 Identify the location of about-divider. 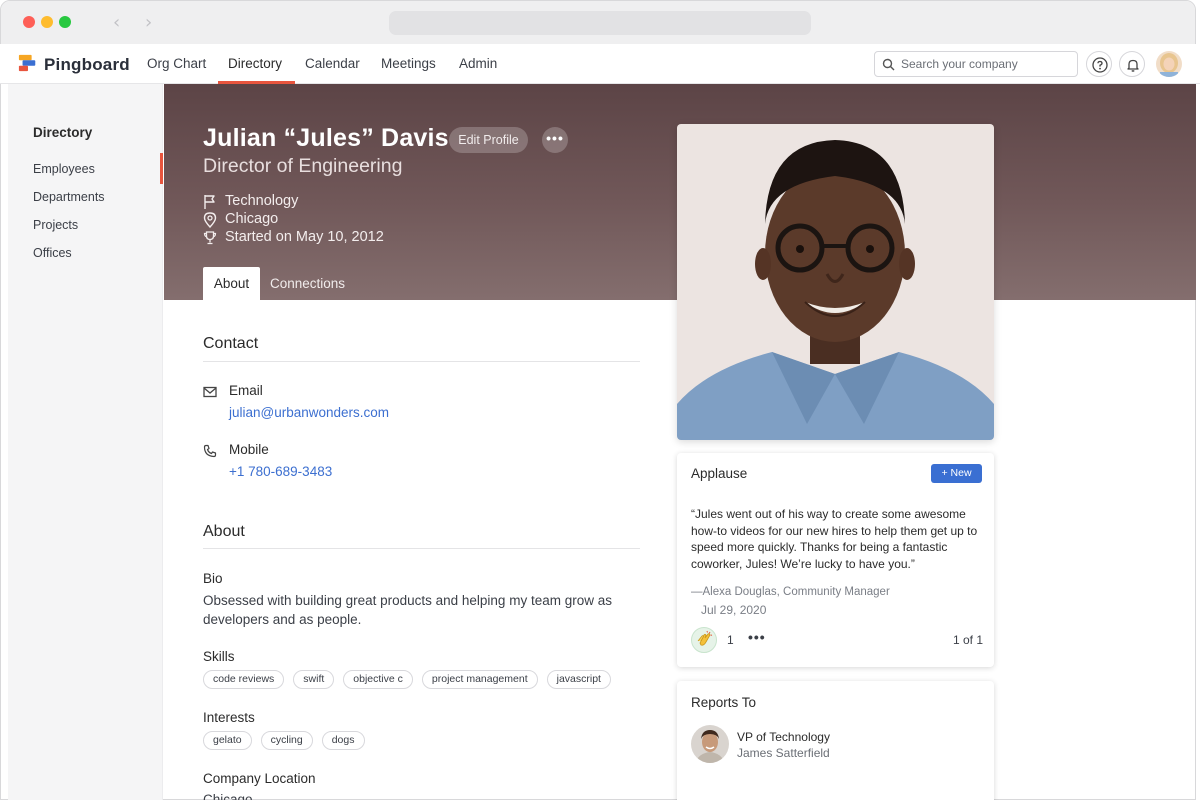
(421, 548).